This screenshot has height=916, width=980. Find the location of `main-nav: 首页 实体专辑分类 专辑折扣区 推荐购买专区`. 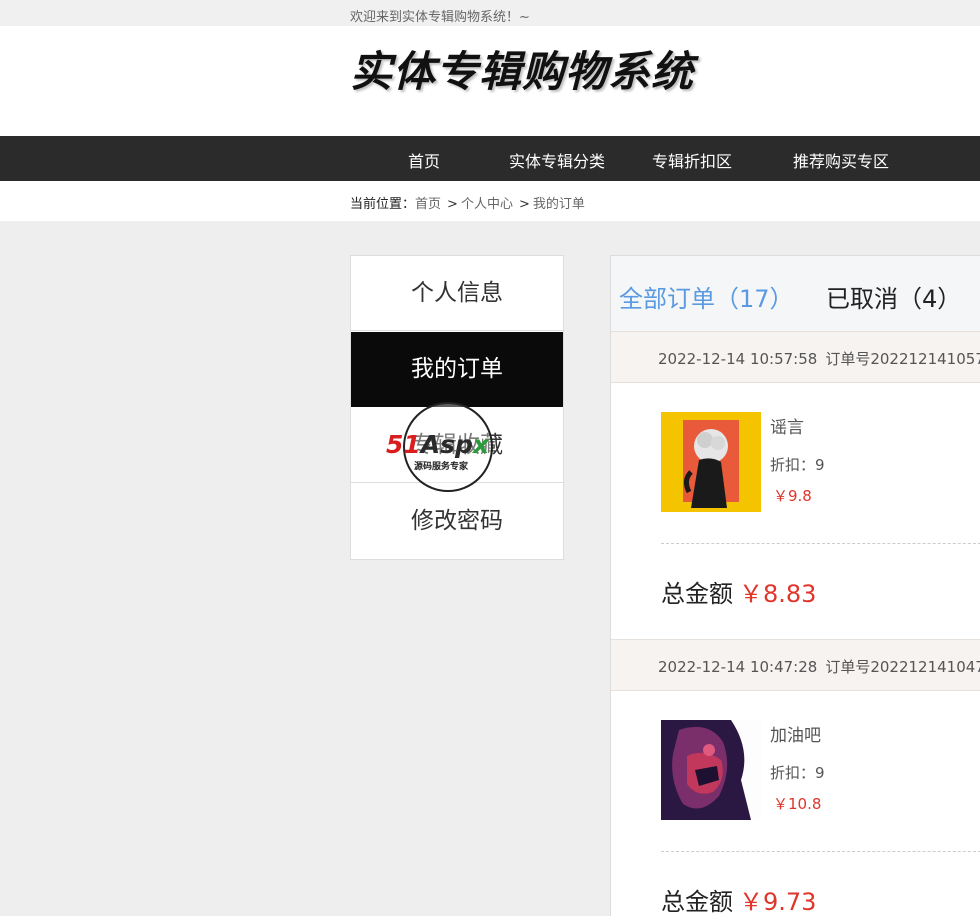

main-nav: 首页 实体专辑分类 专辑折扣区 推荐购买专区 is located at coordinates (490, 158).